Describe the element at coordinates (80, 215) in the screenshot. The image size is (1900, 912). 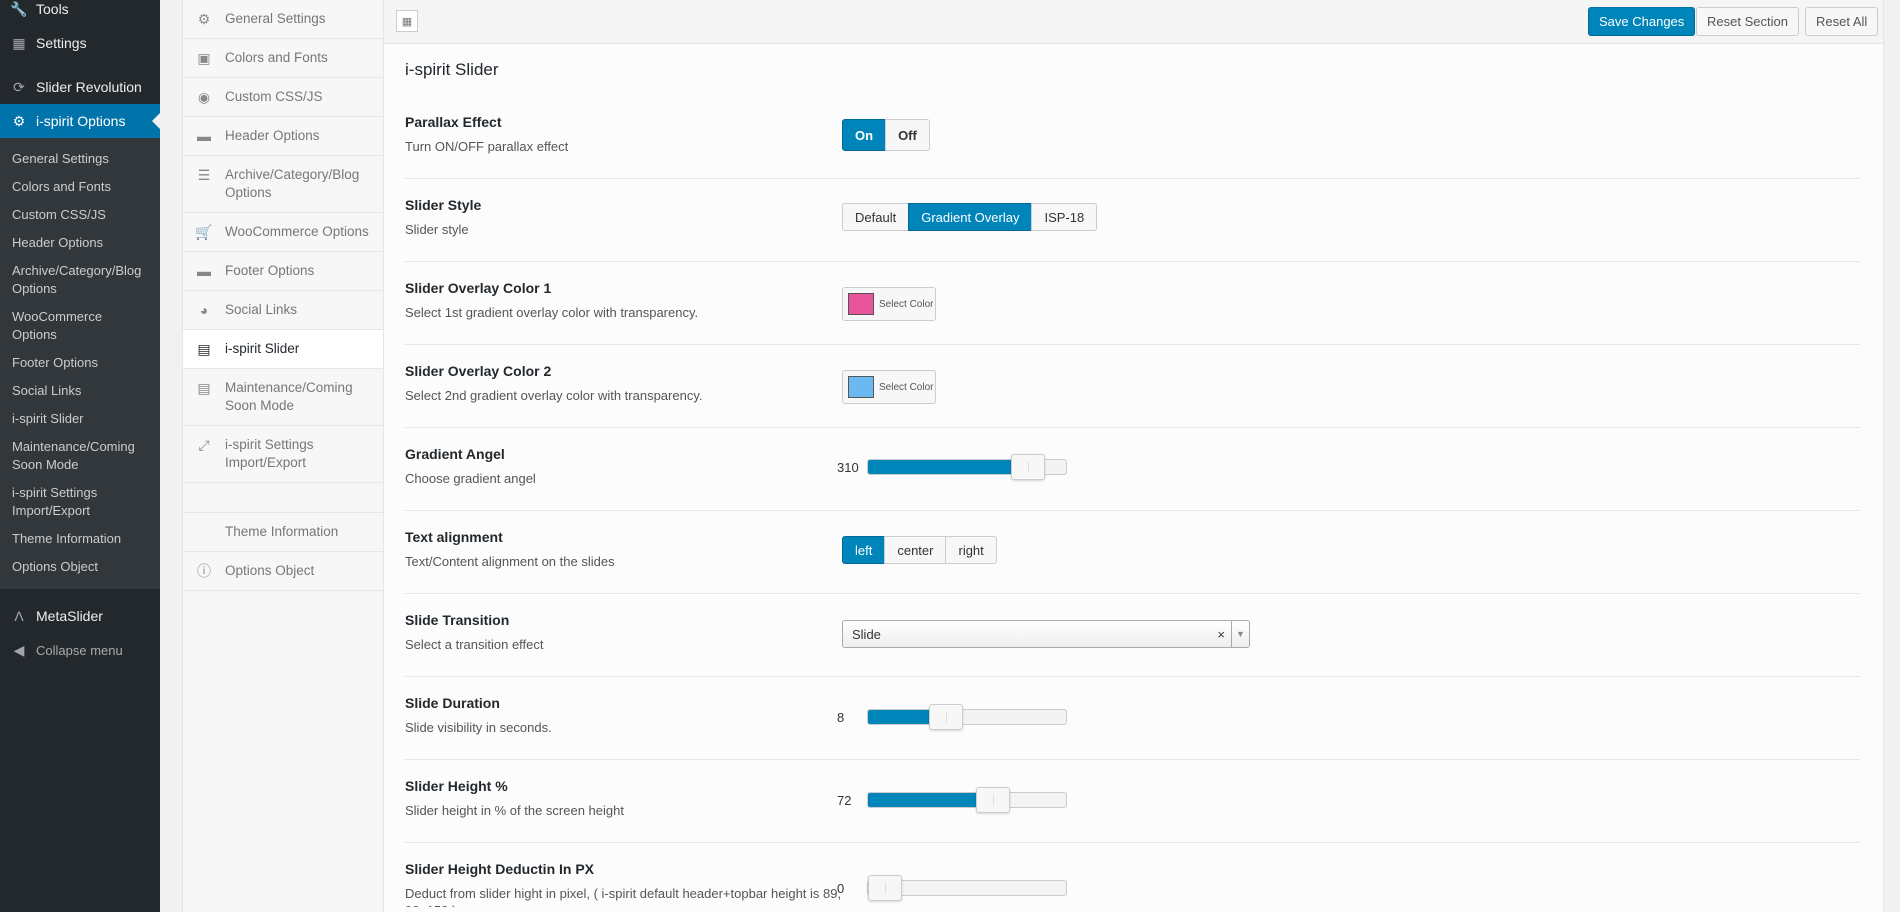
I see `submenu-item: Custom CSS/JS` at that location.